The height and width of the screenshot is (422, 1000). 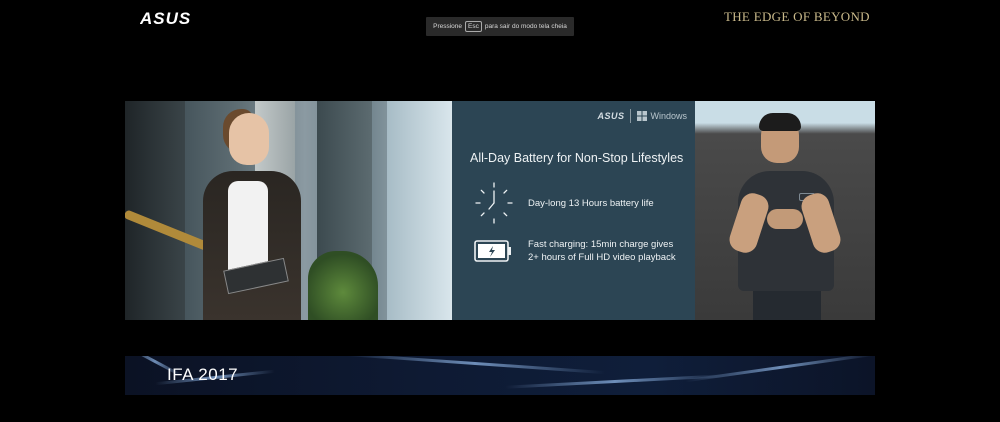 I want to click on svg-text: ASUS, so click(x=165, y=18).